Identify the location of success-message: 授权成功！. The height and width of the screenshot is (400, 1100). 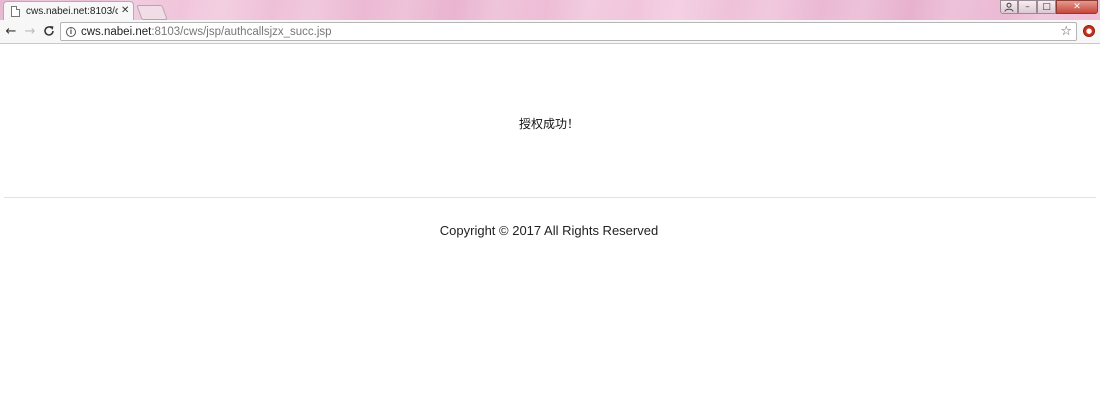
(548, 124).